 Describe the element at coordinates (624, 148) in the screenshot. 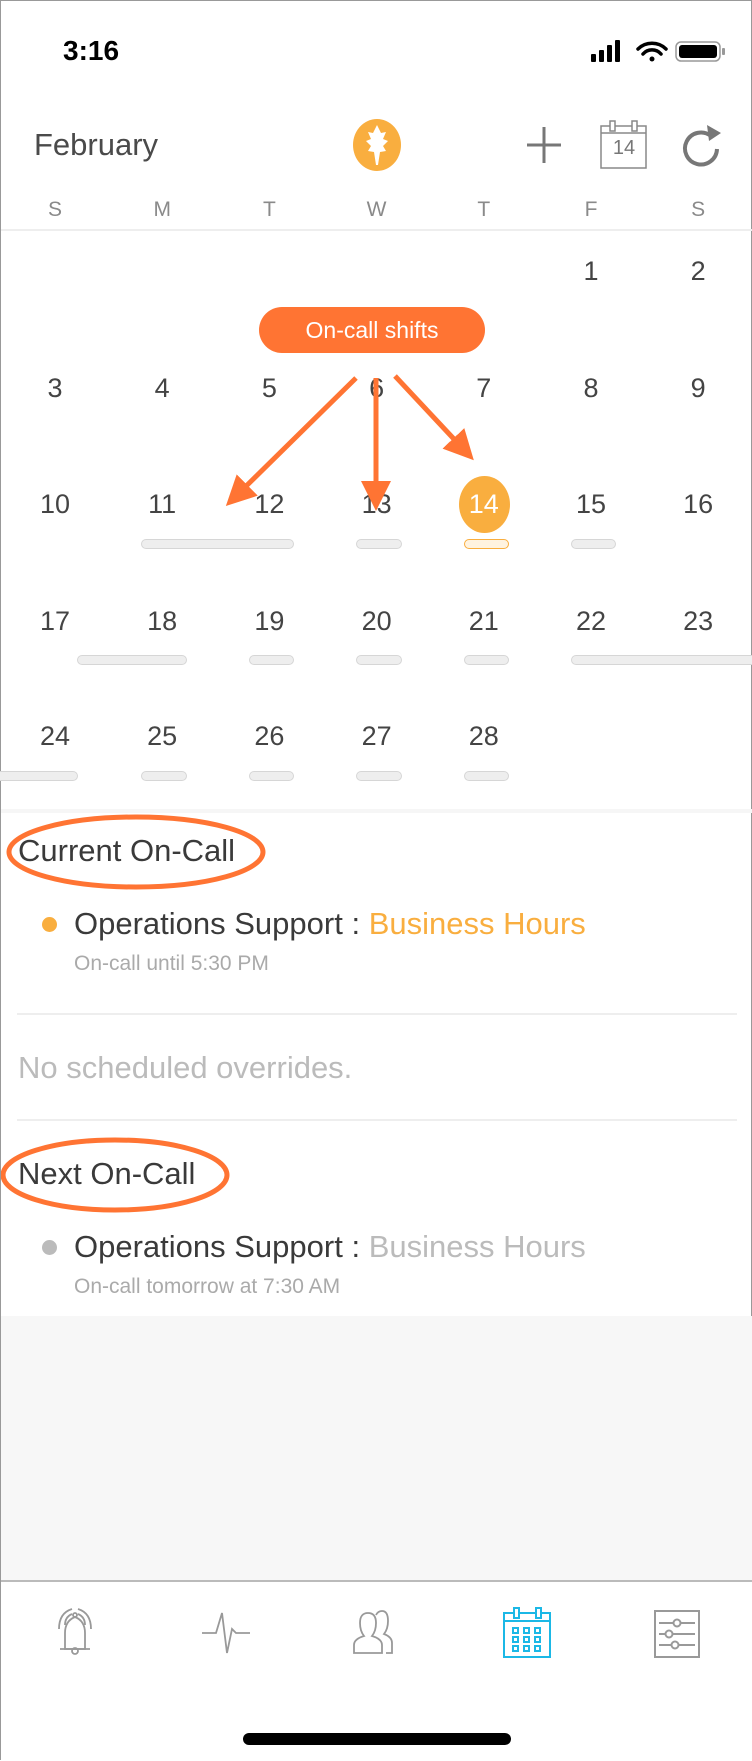

I see `today-day-number: 14` at that location.